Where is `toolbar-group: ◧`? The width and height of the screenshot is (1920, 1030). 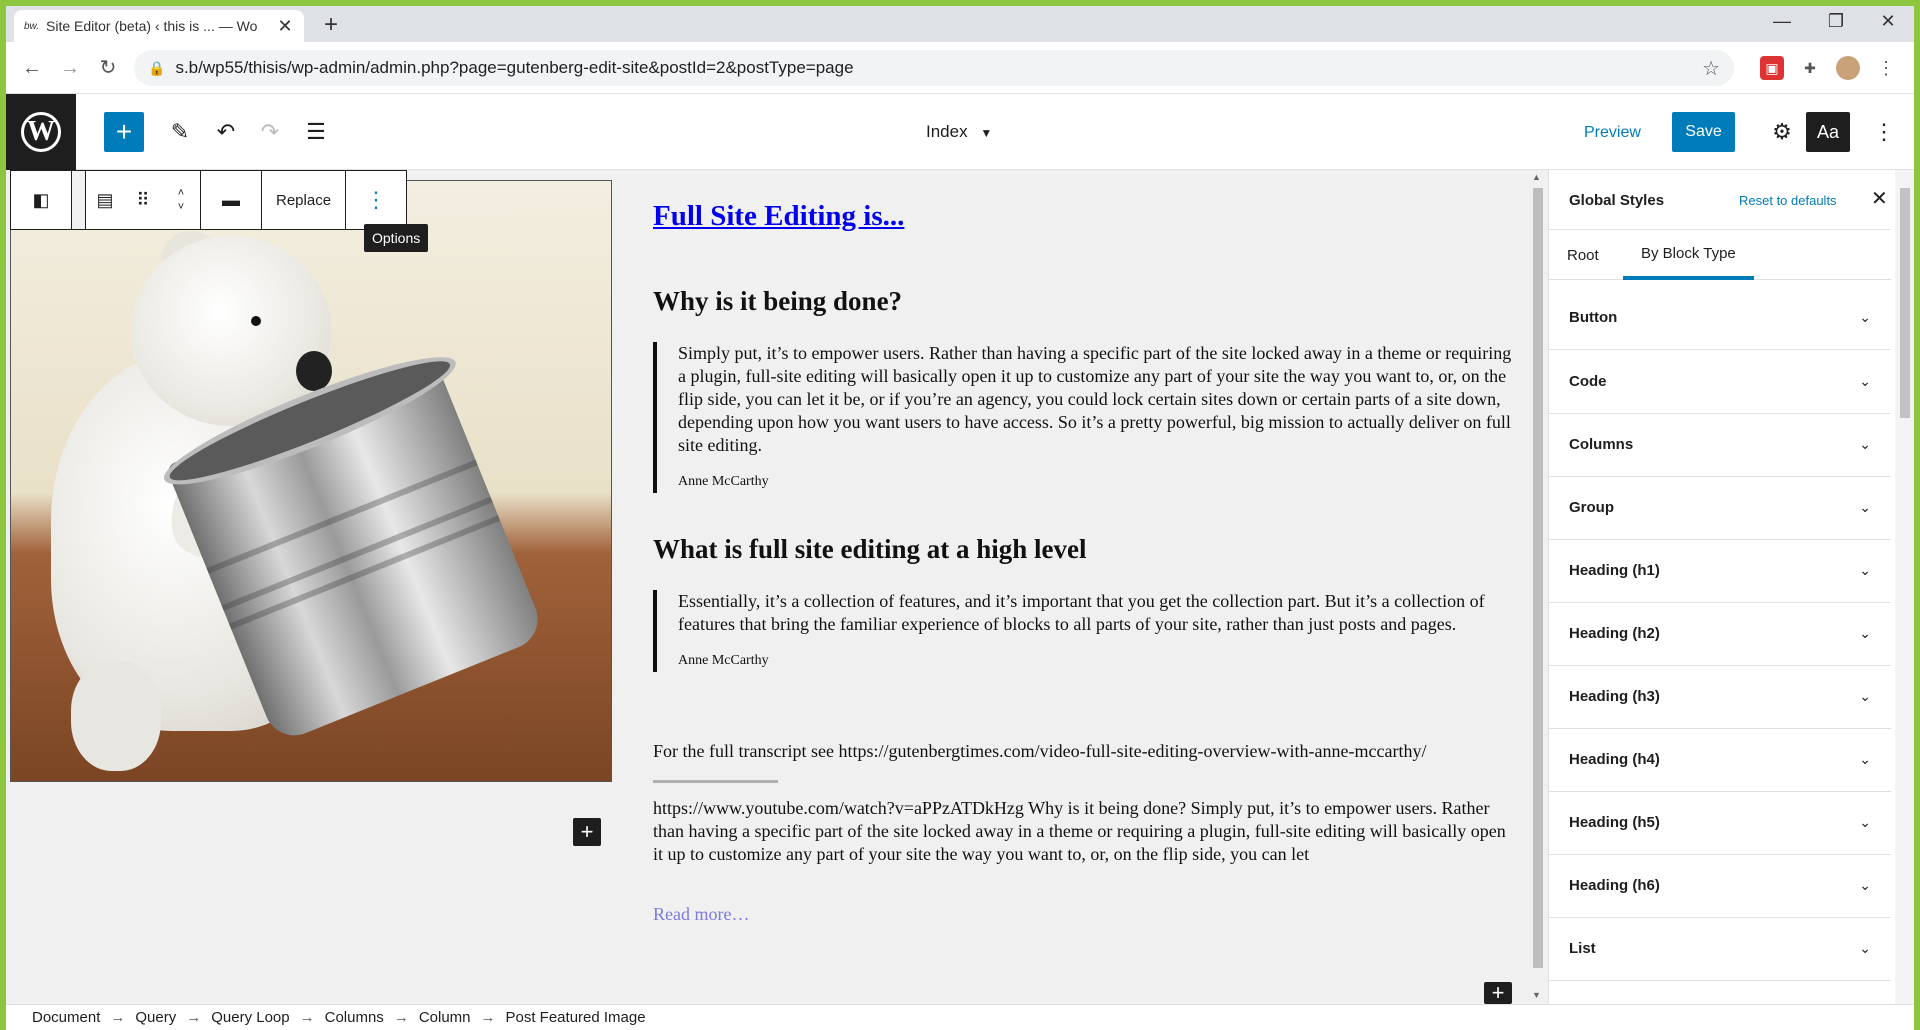 toolbar-group: ◧ is located at coordinates (41, 200).